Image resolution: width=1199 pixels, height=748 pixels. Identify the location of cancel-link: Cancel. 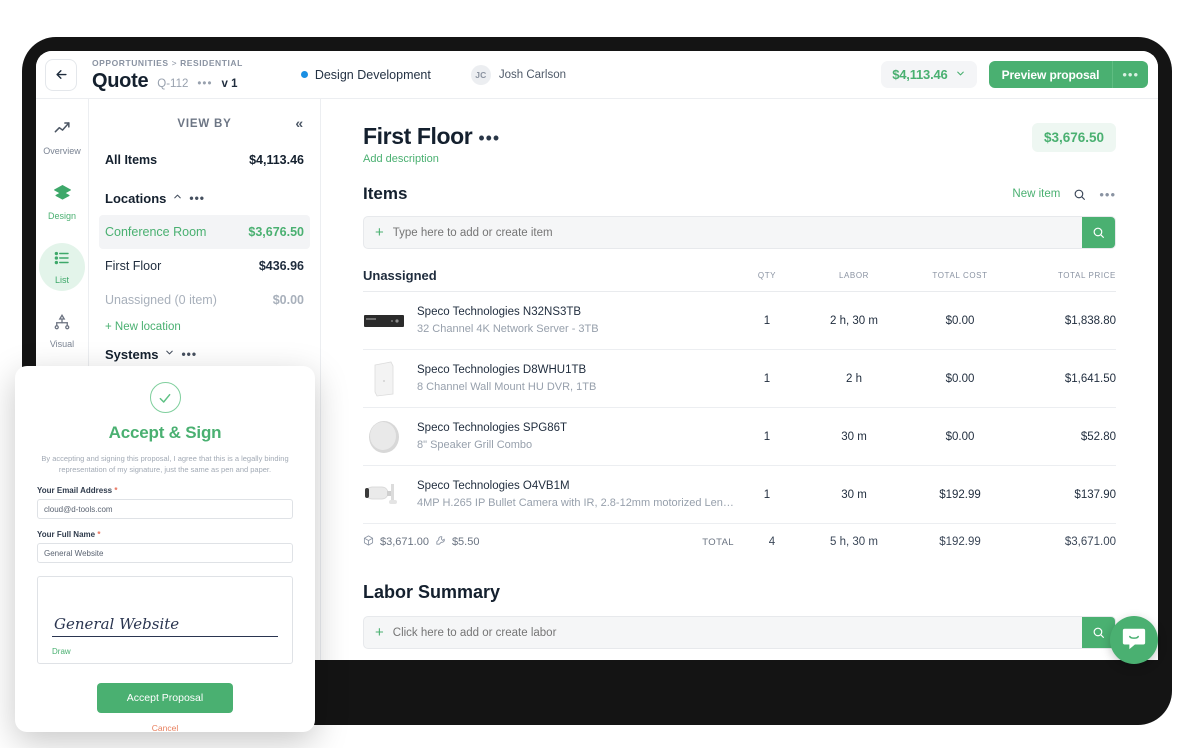
(165, 728).